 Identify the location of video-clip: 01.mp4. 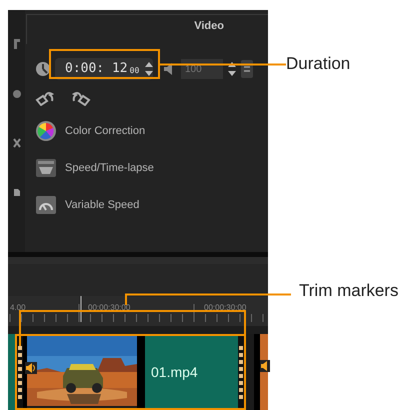
(130, 372).